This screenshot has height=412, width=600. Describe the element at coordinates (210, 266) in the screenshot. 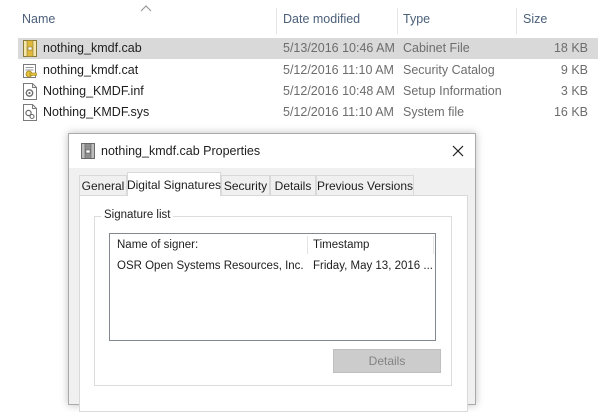

I see `signer-name: OSR Open Systems Resources, Inc.` at that location.